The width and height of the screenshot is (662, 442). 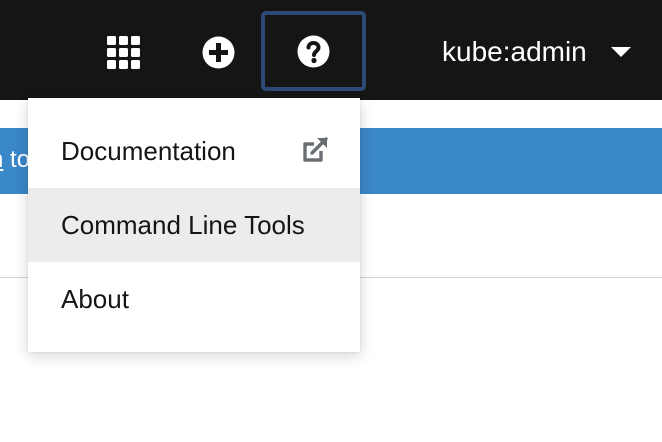 I want to click on external-link-icon, so click(x=315, y=149).